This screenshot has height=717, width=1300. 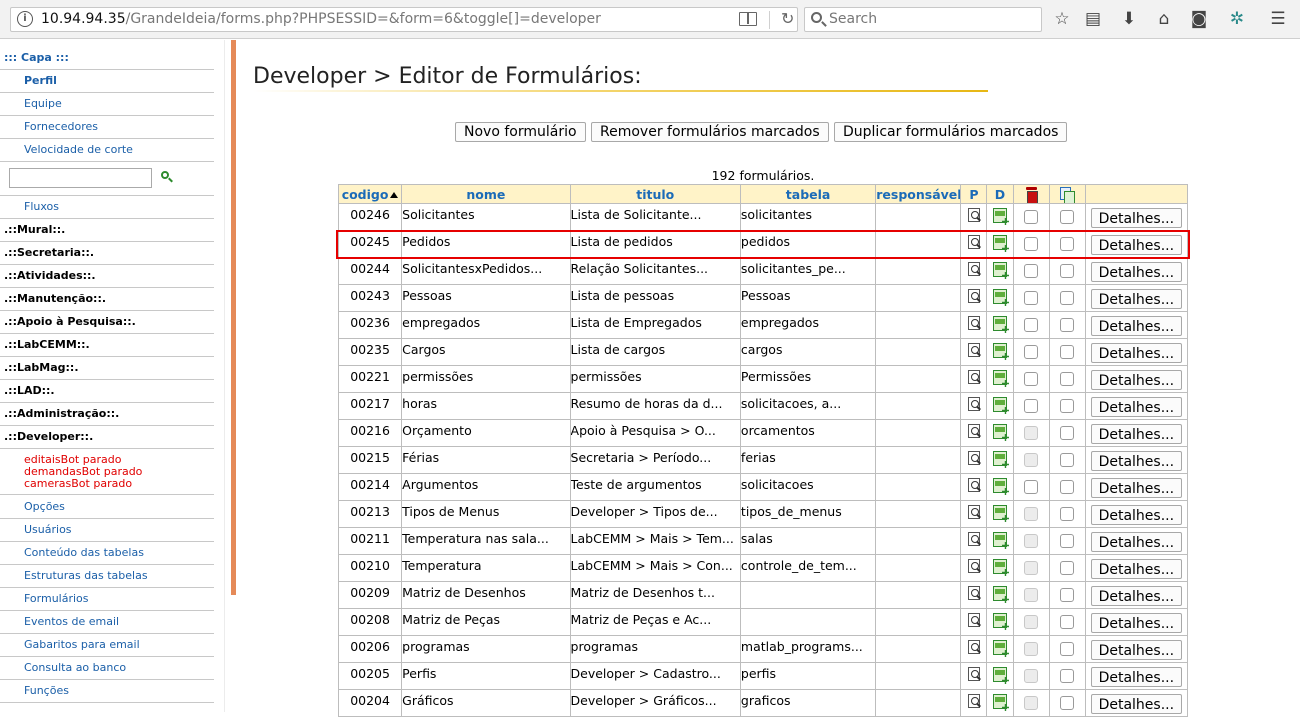 I want to click on nav-section-manutencao: .::Manutenção::., so click(x=107, y=299).